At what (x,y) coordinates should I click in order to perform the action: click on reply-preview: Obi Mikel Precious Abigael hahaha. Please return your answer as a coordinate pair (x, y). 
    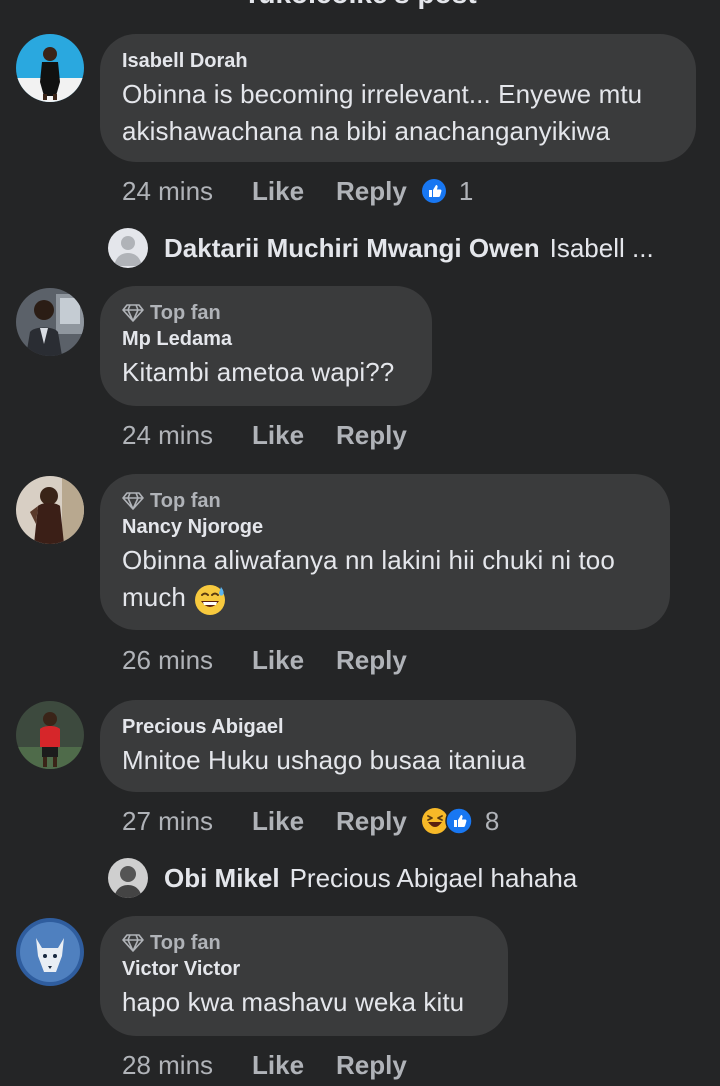
    Looking at the image, I should click on (342, 878).